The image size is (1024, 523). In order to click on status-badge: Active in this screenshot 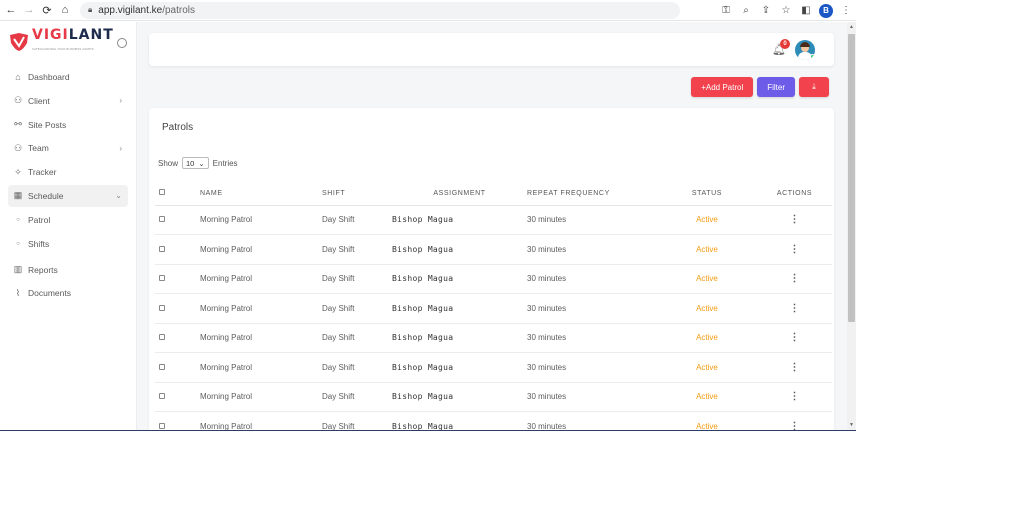, I will do `click(707, 367)`.